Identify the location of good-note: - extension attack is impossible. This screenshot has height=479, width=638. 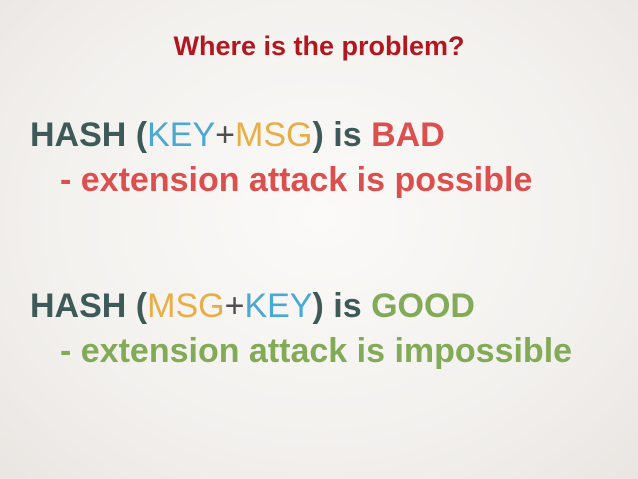
(316, 351).